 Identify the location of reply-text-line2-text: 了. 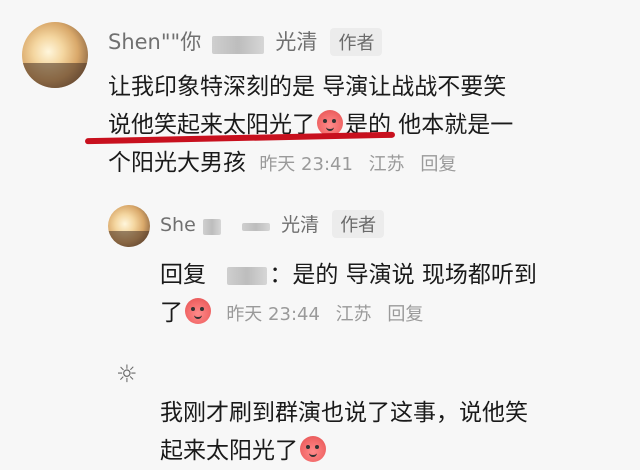
(171, 313).